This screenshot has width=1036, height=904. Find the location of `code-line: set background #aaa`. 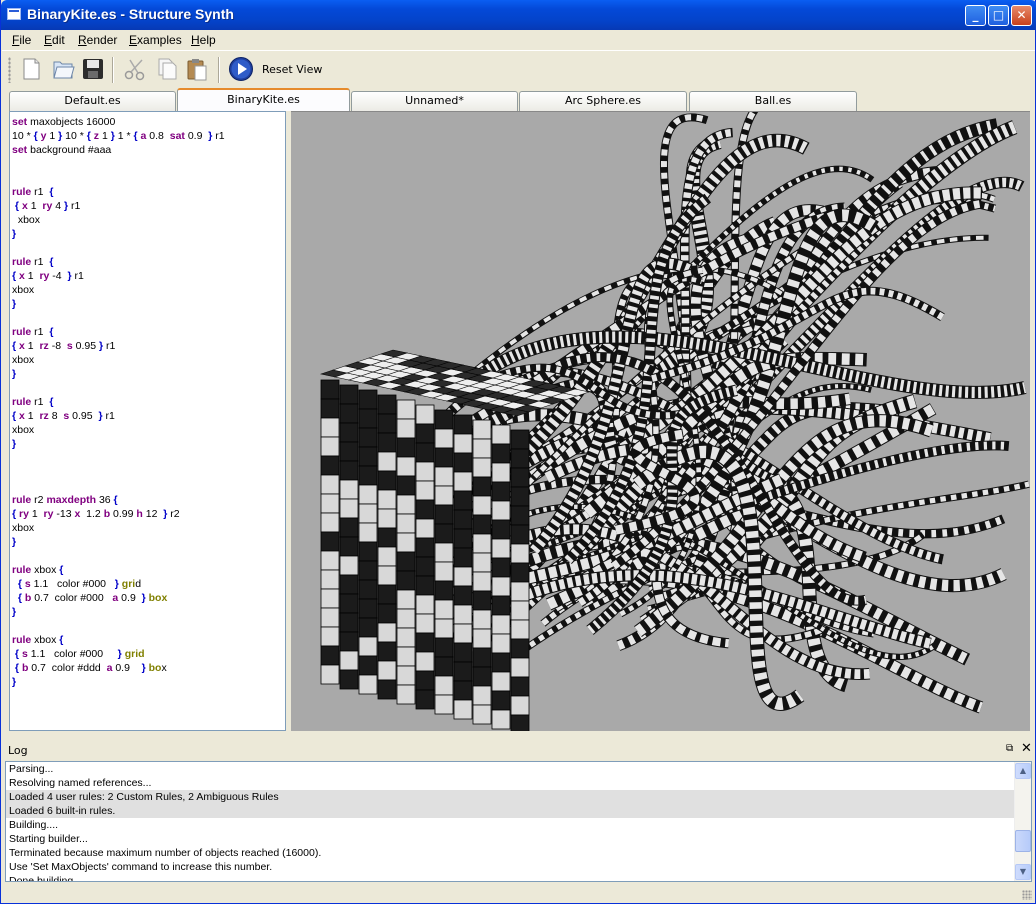

code-line: set background #aaa is located at coordinates (62, 150).